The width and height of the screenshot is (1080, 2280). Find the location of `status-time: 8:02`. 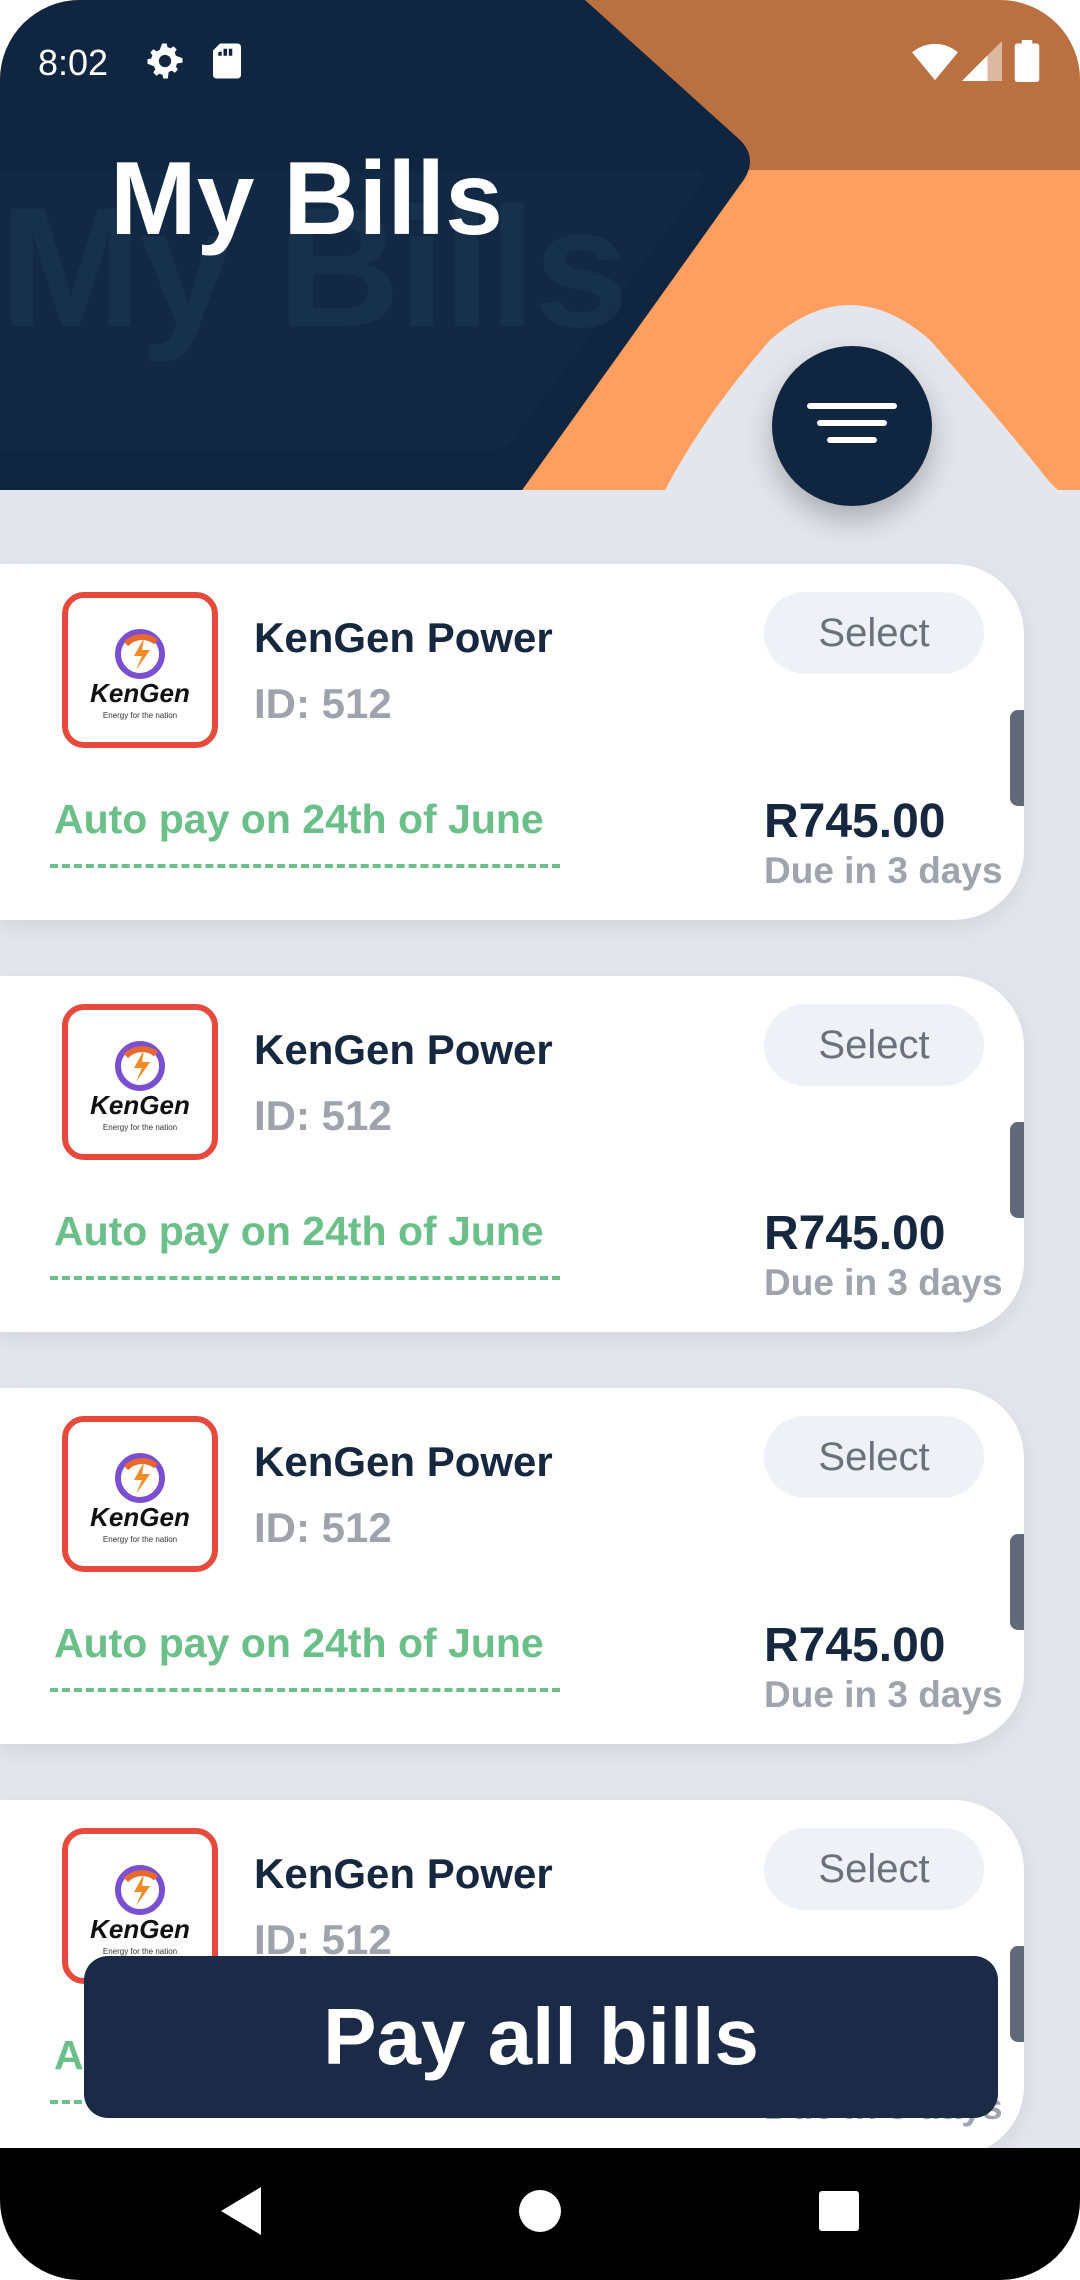

status-time: 8:02 is located at coordinates (73, 62).